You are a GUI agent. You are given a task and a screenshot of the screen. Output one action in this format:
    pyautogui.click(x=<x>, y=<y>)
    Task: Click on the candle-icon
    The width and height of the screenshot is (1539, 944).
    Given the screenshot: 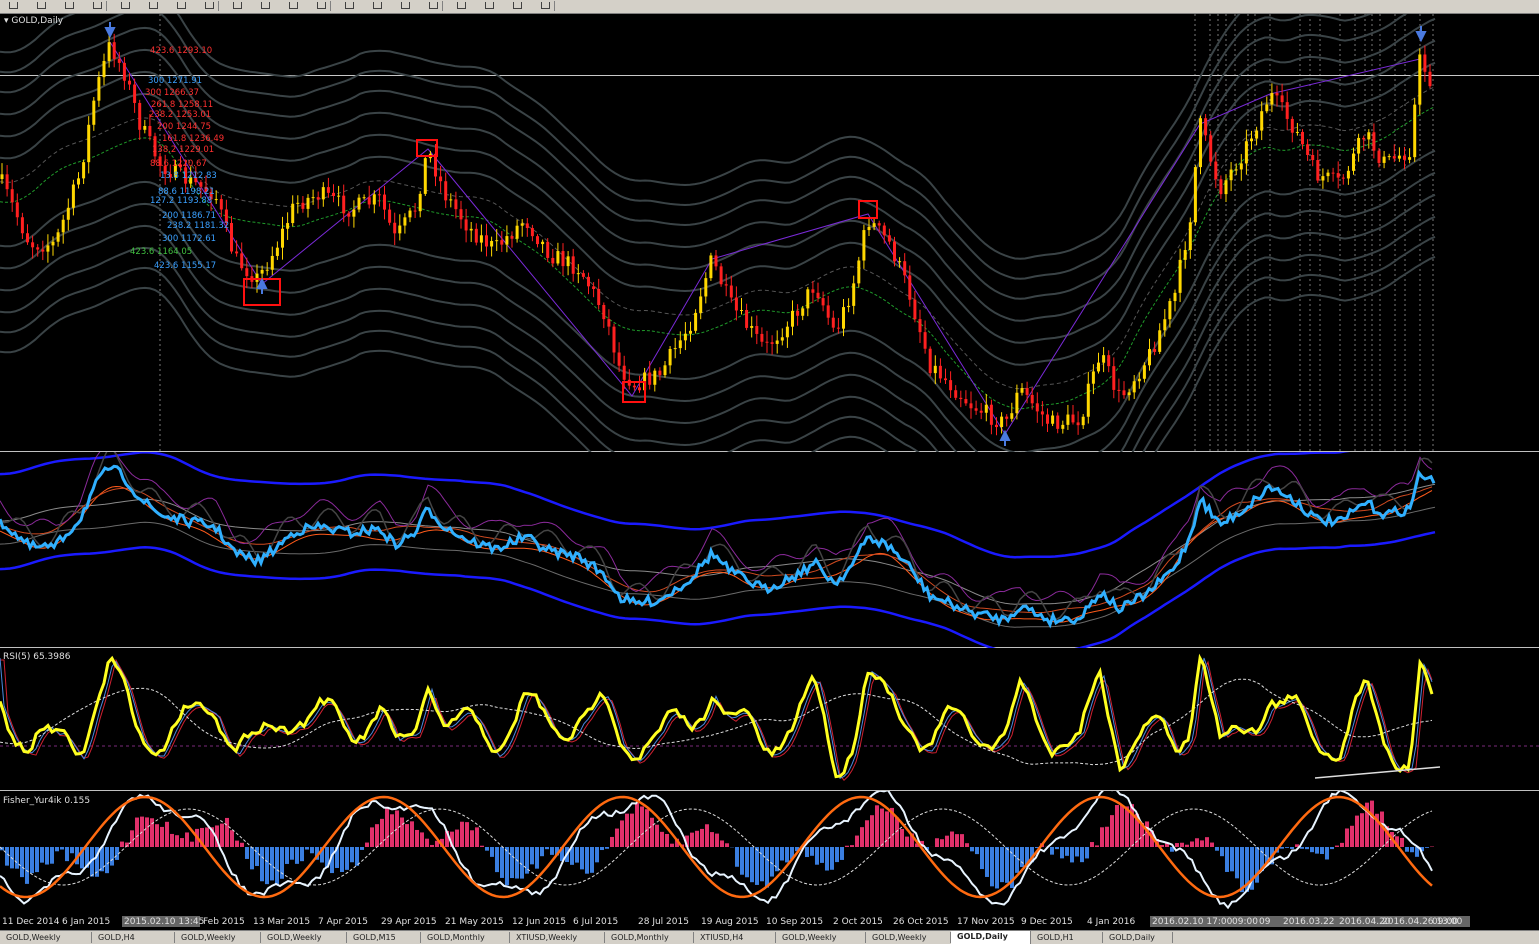 What is the action you would take?
    pyautogui.click(x=68, y=5)
    